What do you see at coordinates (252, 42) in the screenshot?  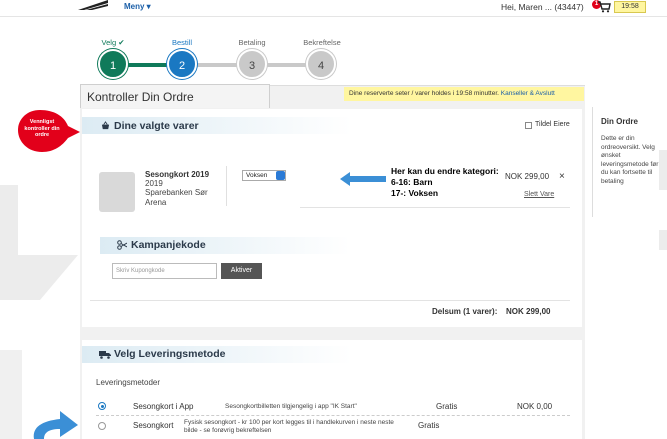 I see `step-label-betaling: Betaling` at bounding box center [252, 42].